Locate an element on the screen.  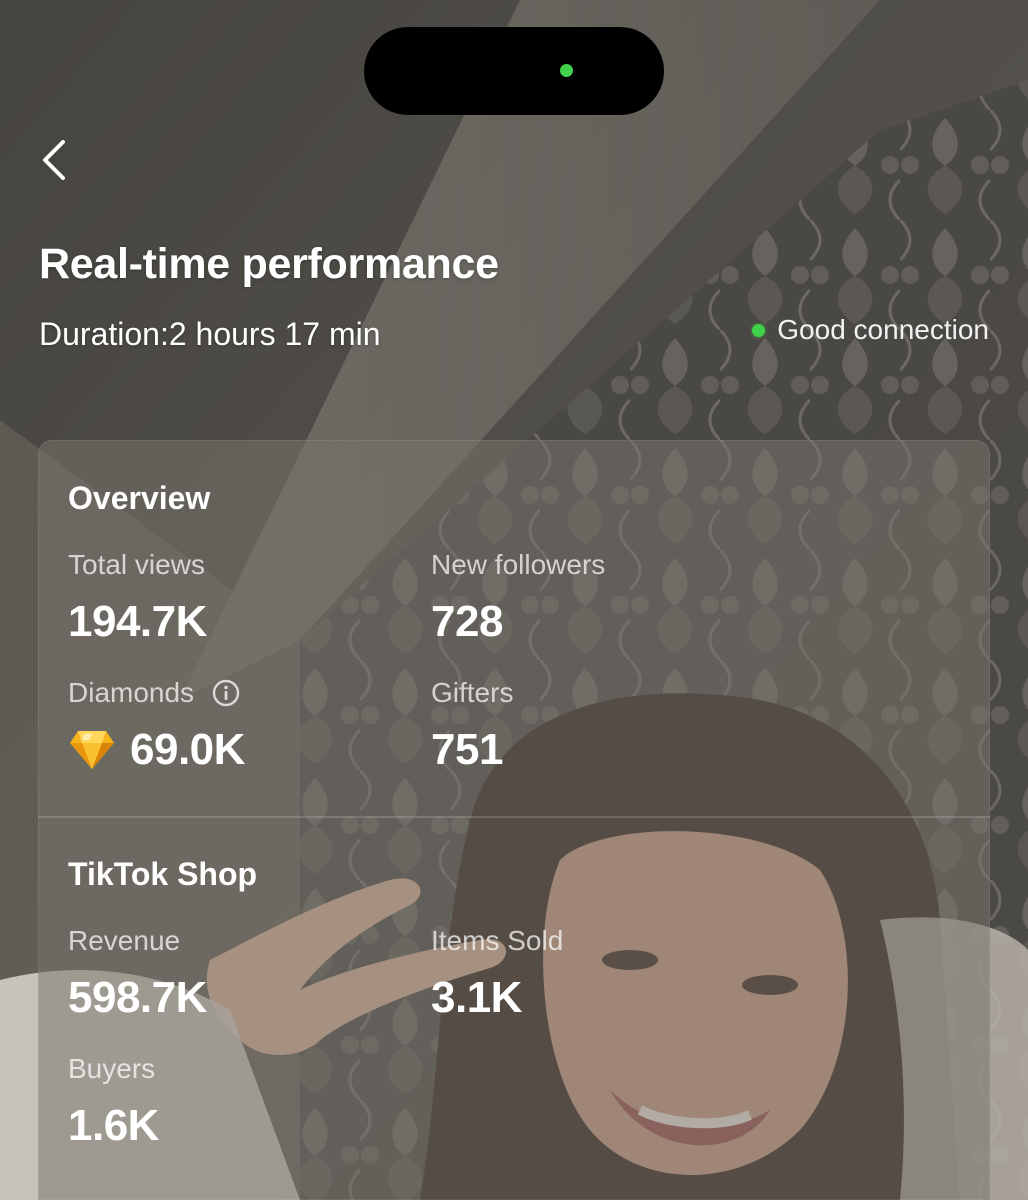
section-divider is located at coordinates (514, 817).